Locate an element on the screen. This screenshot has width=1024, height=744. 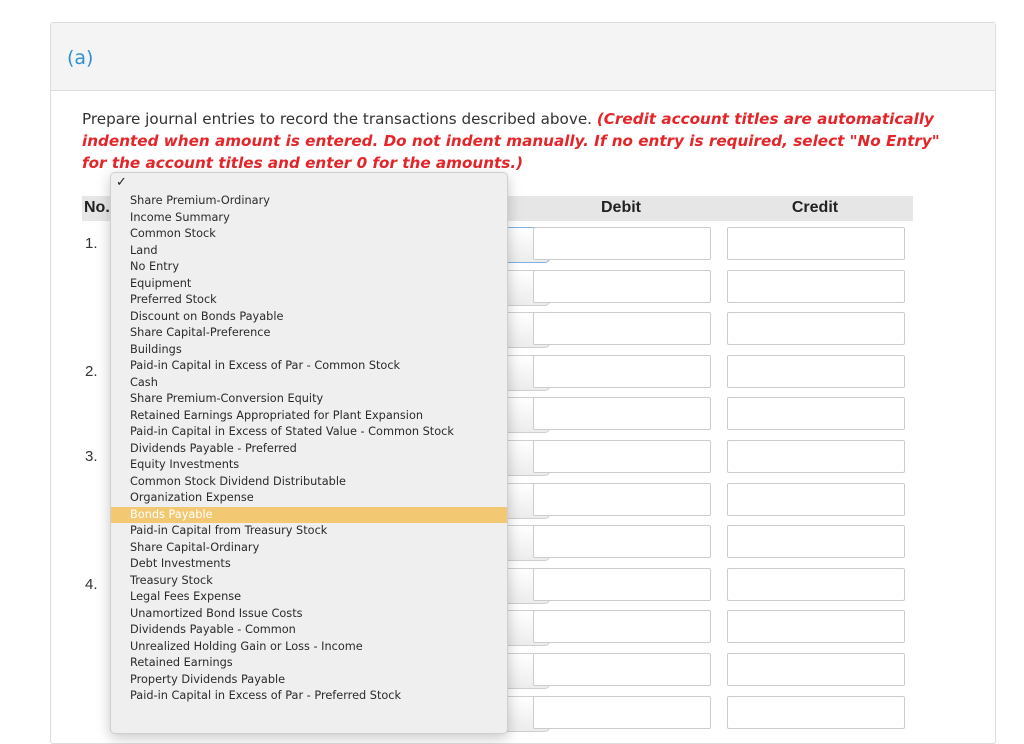
dropdown-option: Organization Expense is located at coordinates (309, 498).